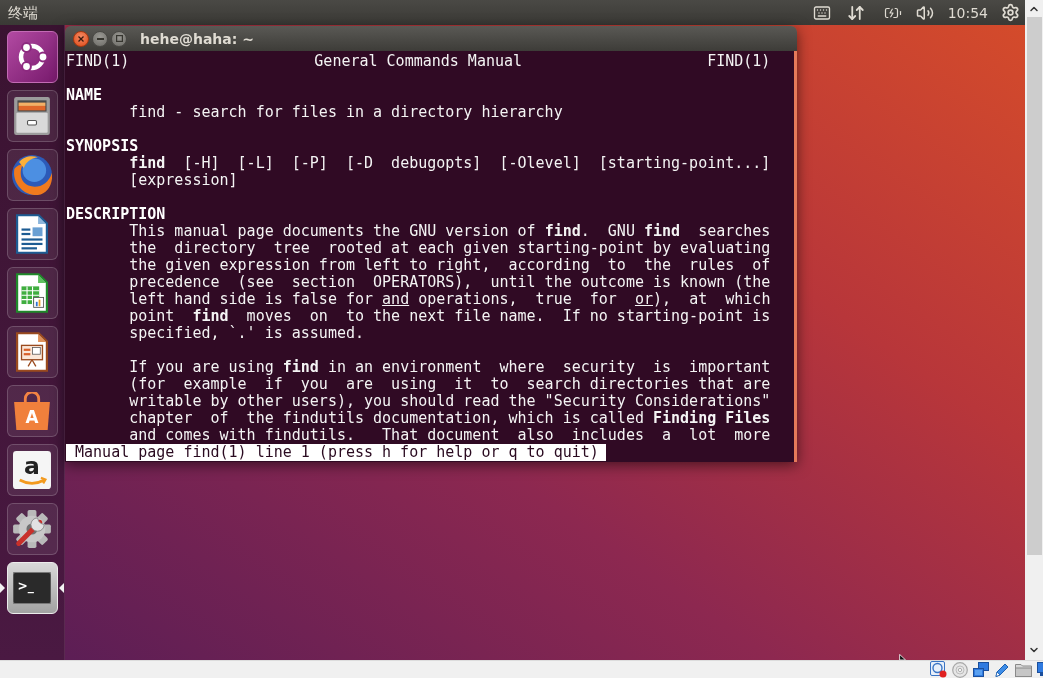 The width and height of the screenshot is (1043, 678). Describe the element at coordinates (26, 586) in the screenshot. I see `prompt-glyph: >_` at that location.